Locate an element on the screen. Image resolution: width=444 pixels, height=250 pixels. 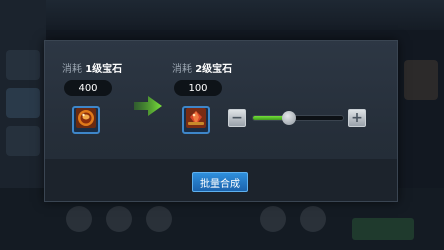
source-cost-prefix: 消耗 is located at coordinates (72, 69).